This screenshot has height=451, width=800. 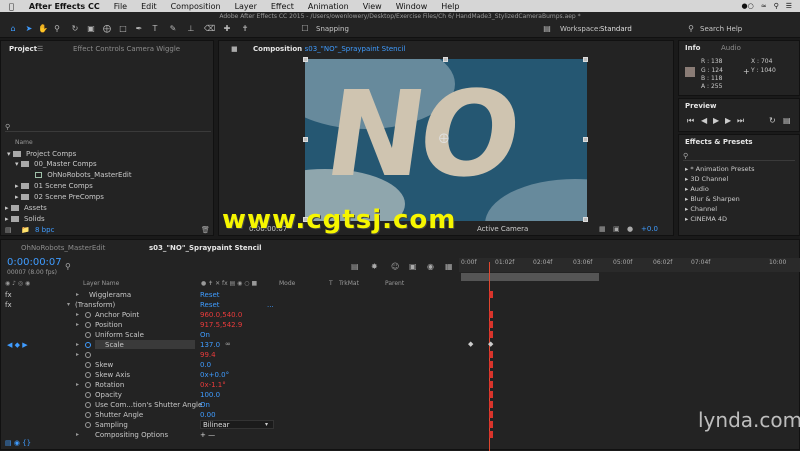 What do you see at coordinates (8, 230) in the screenshot?
I see `interpret-footage-icon: ▤` at bounding box center [8, 230].